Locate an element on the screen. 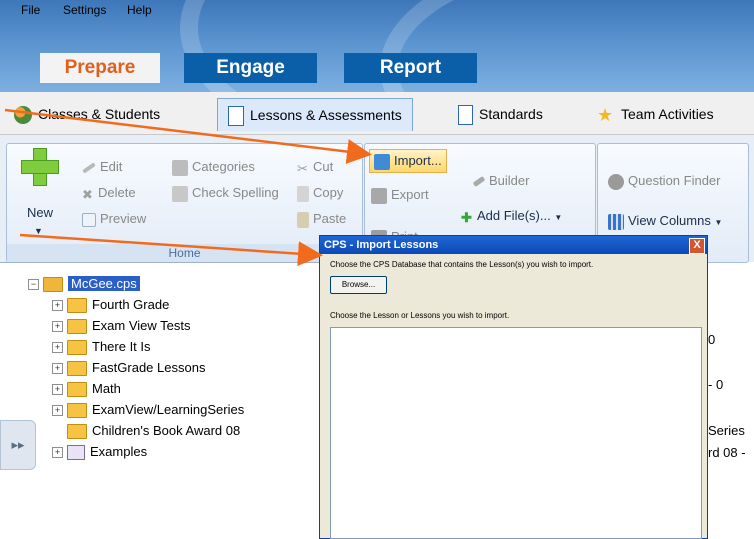 The width and height of the screenshot is (754, 539). arrow-to-browse is located at coordinates (171, 250).